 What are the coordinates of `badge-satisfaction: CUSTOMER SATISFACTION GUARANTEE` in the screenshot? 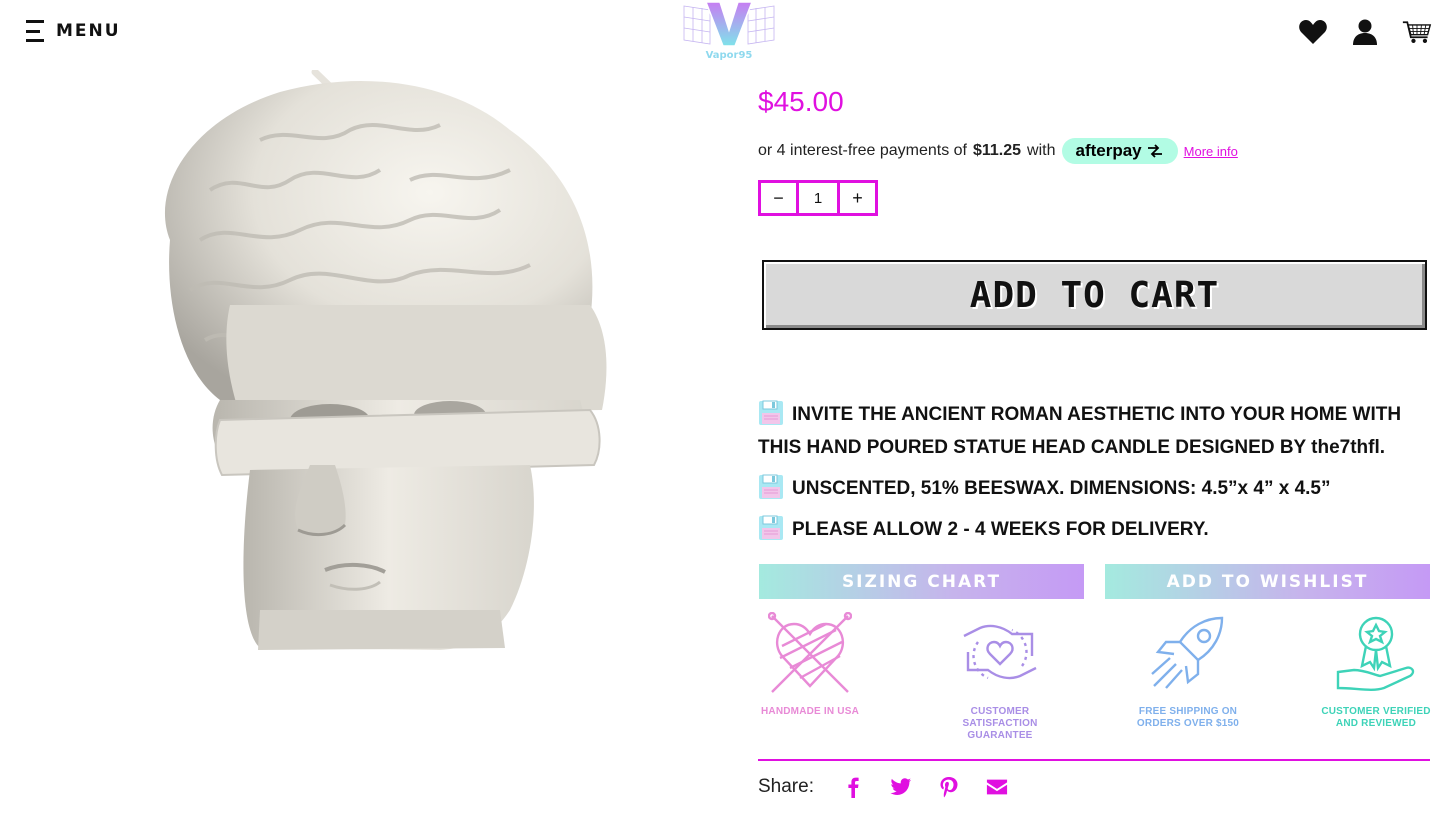 It's located at (1000, 677).